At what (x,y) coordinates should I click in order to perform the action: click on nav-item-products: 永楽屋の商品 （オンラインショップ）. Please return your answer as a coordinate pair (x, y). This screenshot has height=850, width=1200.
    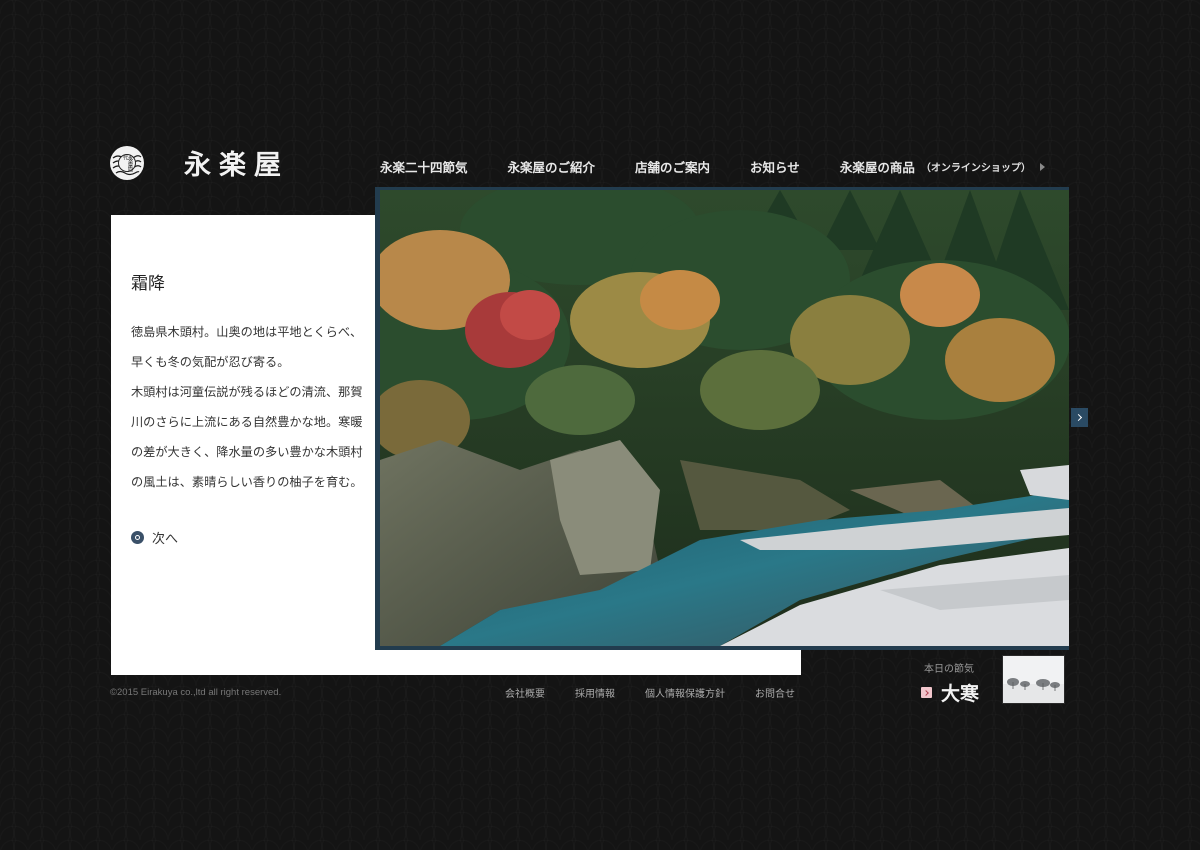
    Looking at the image, I should click on (942, 166).